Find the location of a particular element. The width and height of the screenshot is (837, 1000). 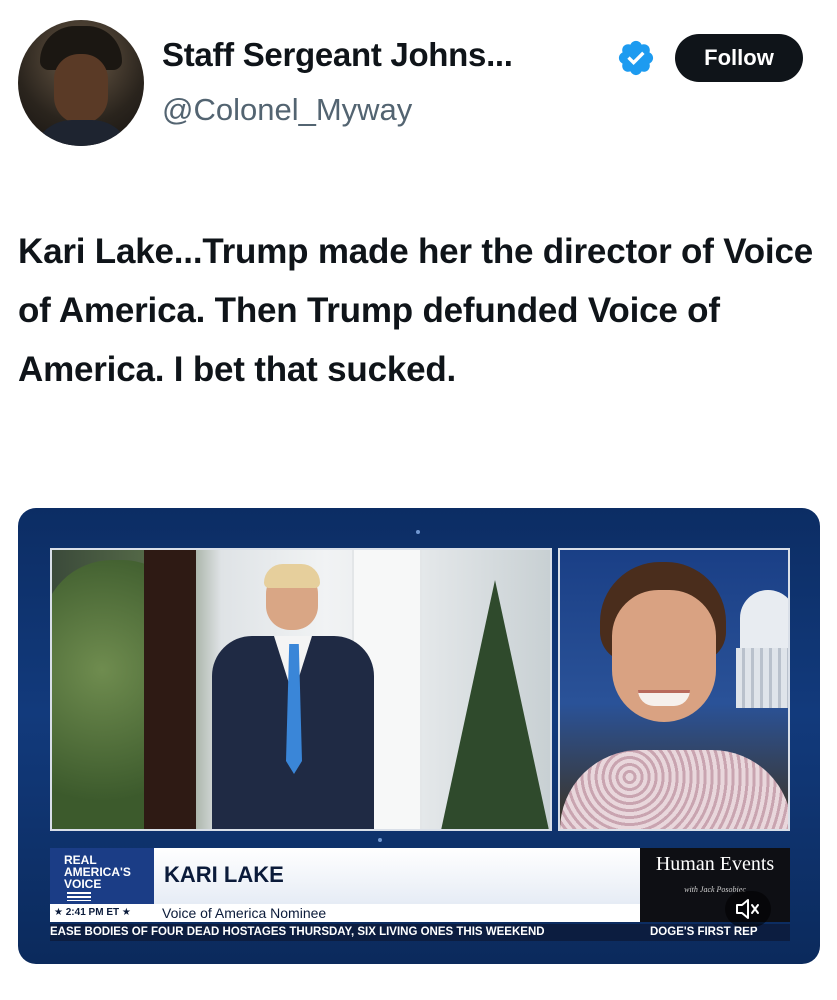

doorway-shape is located at coordinates (170, 689).